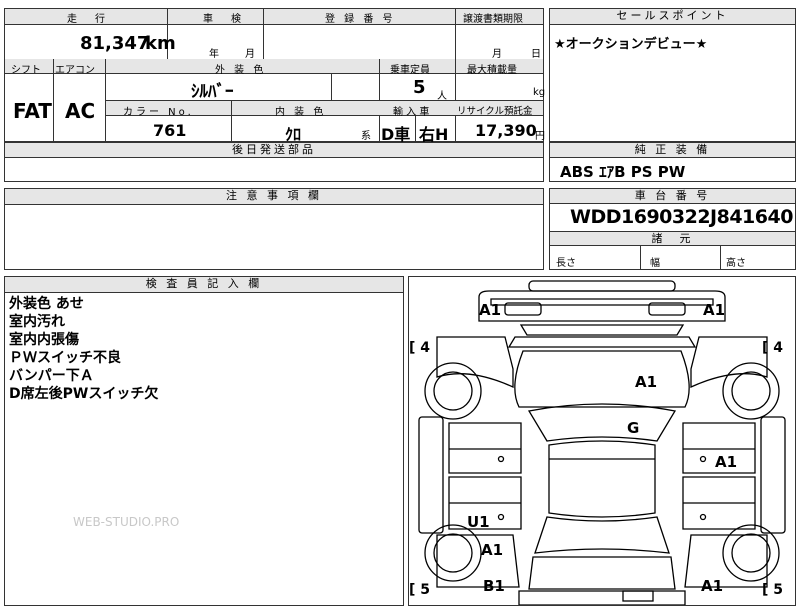  I want to click on recycle-value: 17,390, so click(506, 130).